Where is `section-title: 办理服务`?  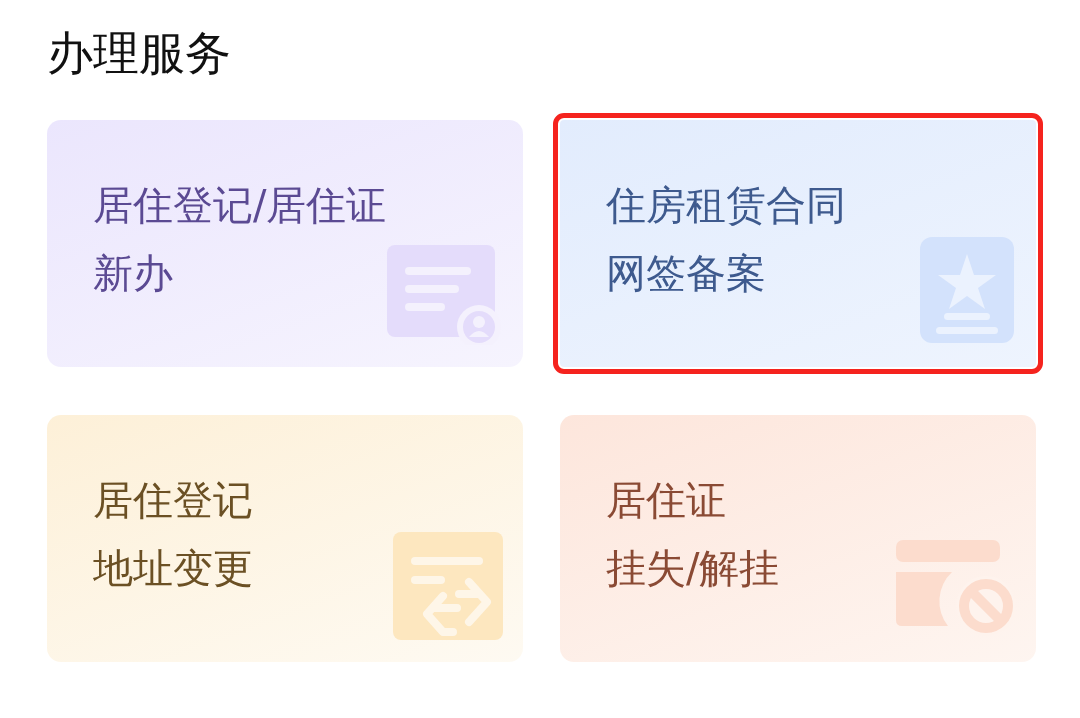
section-title: 办理服务 is located at coordinates (139, 53).